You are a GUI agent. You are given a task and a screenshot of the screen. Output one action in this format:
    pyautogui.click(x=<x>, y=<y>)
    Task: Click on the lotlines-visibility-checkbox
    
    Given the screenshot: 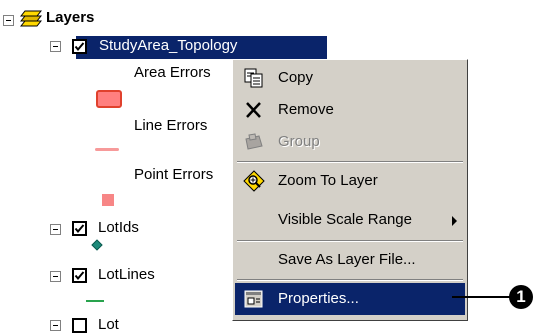 What is the action you would take?
    pyautogui.click(x=79, y=275)
    